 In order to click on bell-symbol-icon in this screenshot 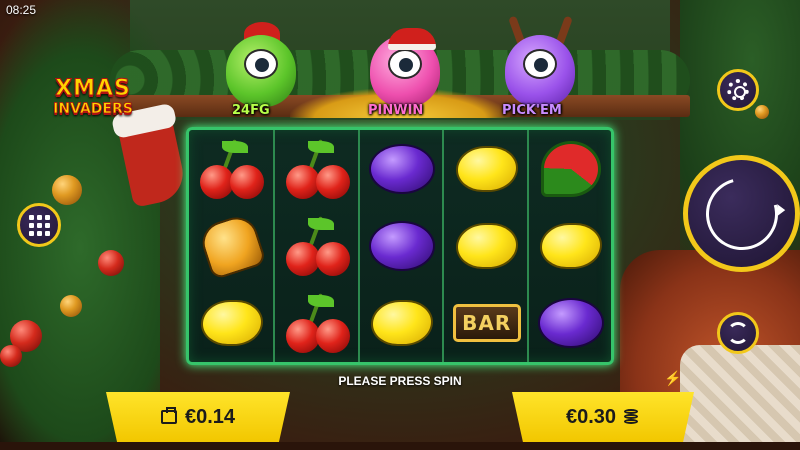, I will do `click(231, 245)`.